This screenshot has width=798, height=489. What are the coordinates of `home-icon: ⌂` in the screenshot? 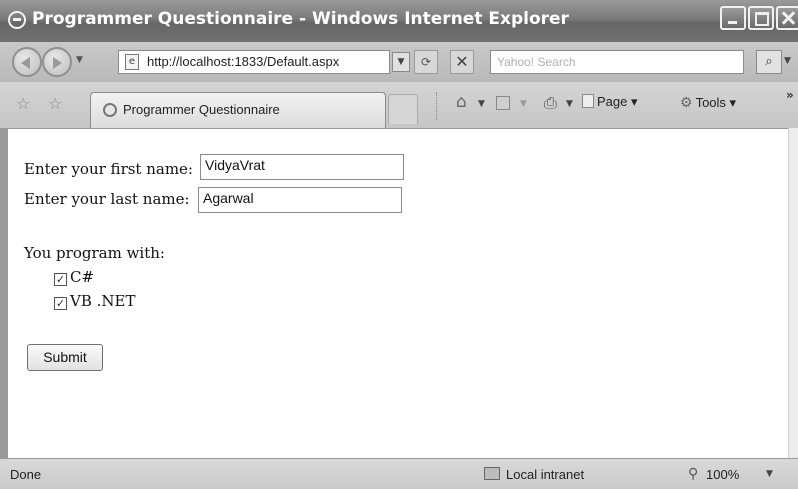 It's located at (461, 102).